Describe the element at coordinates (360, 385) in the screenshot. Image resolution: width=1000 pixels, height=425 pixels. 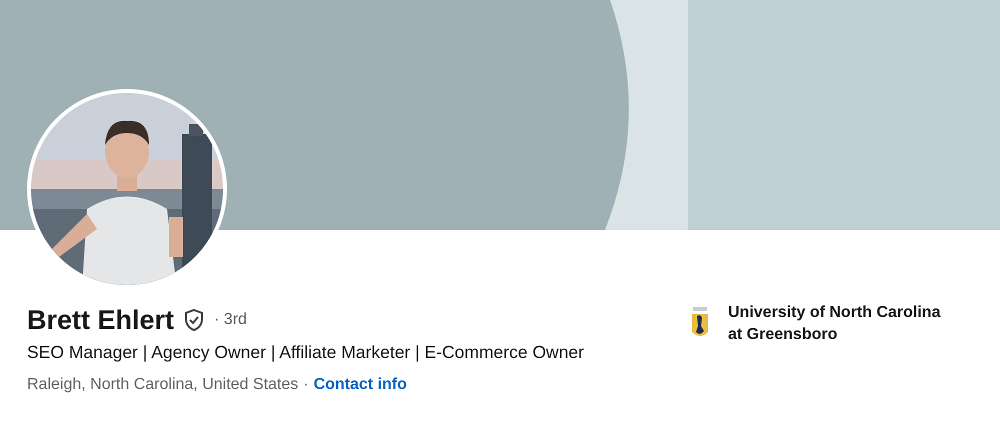
I see `contact-info-link: Contact info` at that location.